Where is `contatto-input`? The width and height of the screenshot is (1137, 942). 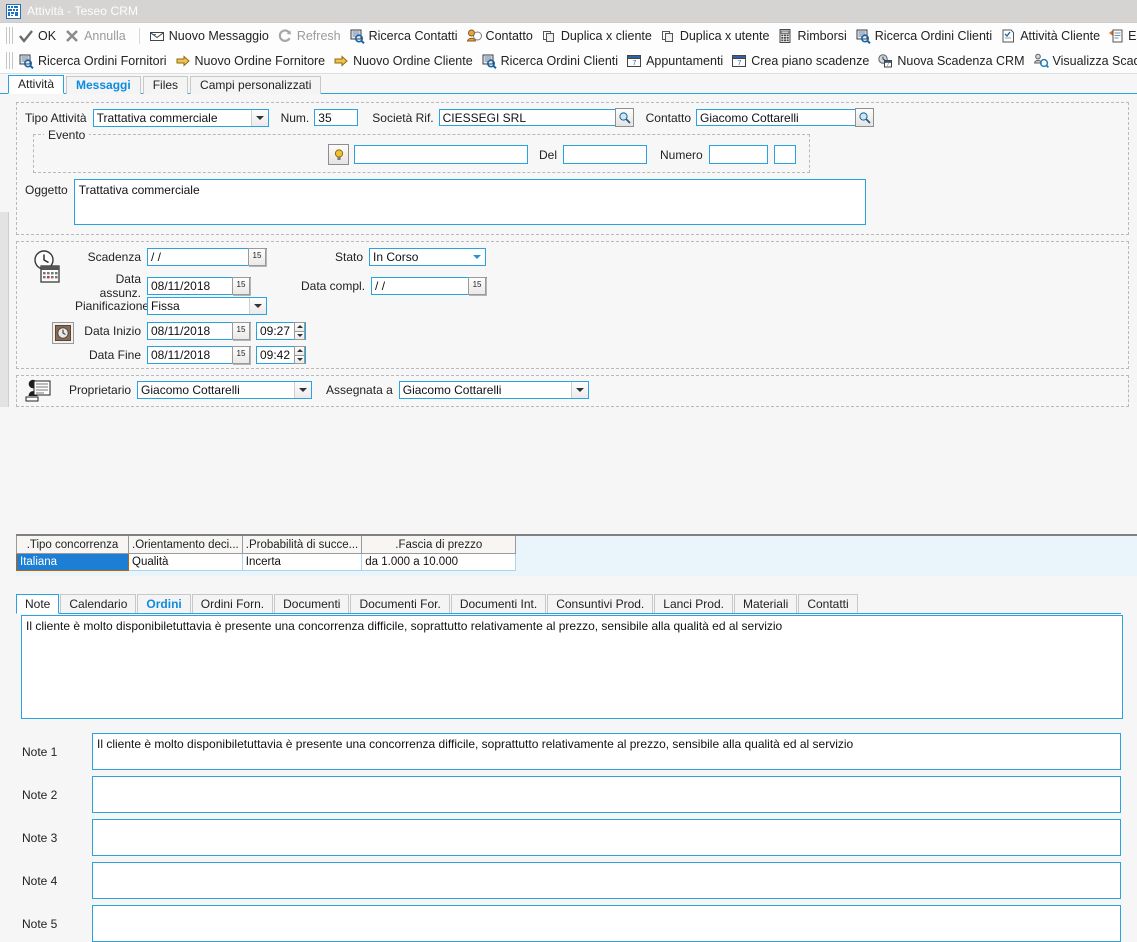
contatto-input is located at coordinates (776, 117).